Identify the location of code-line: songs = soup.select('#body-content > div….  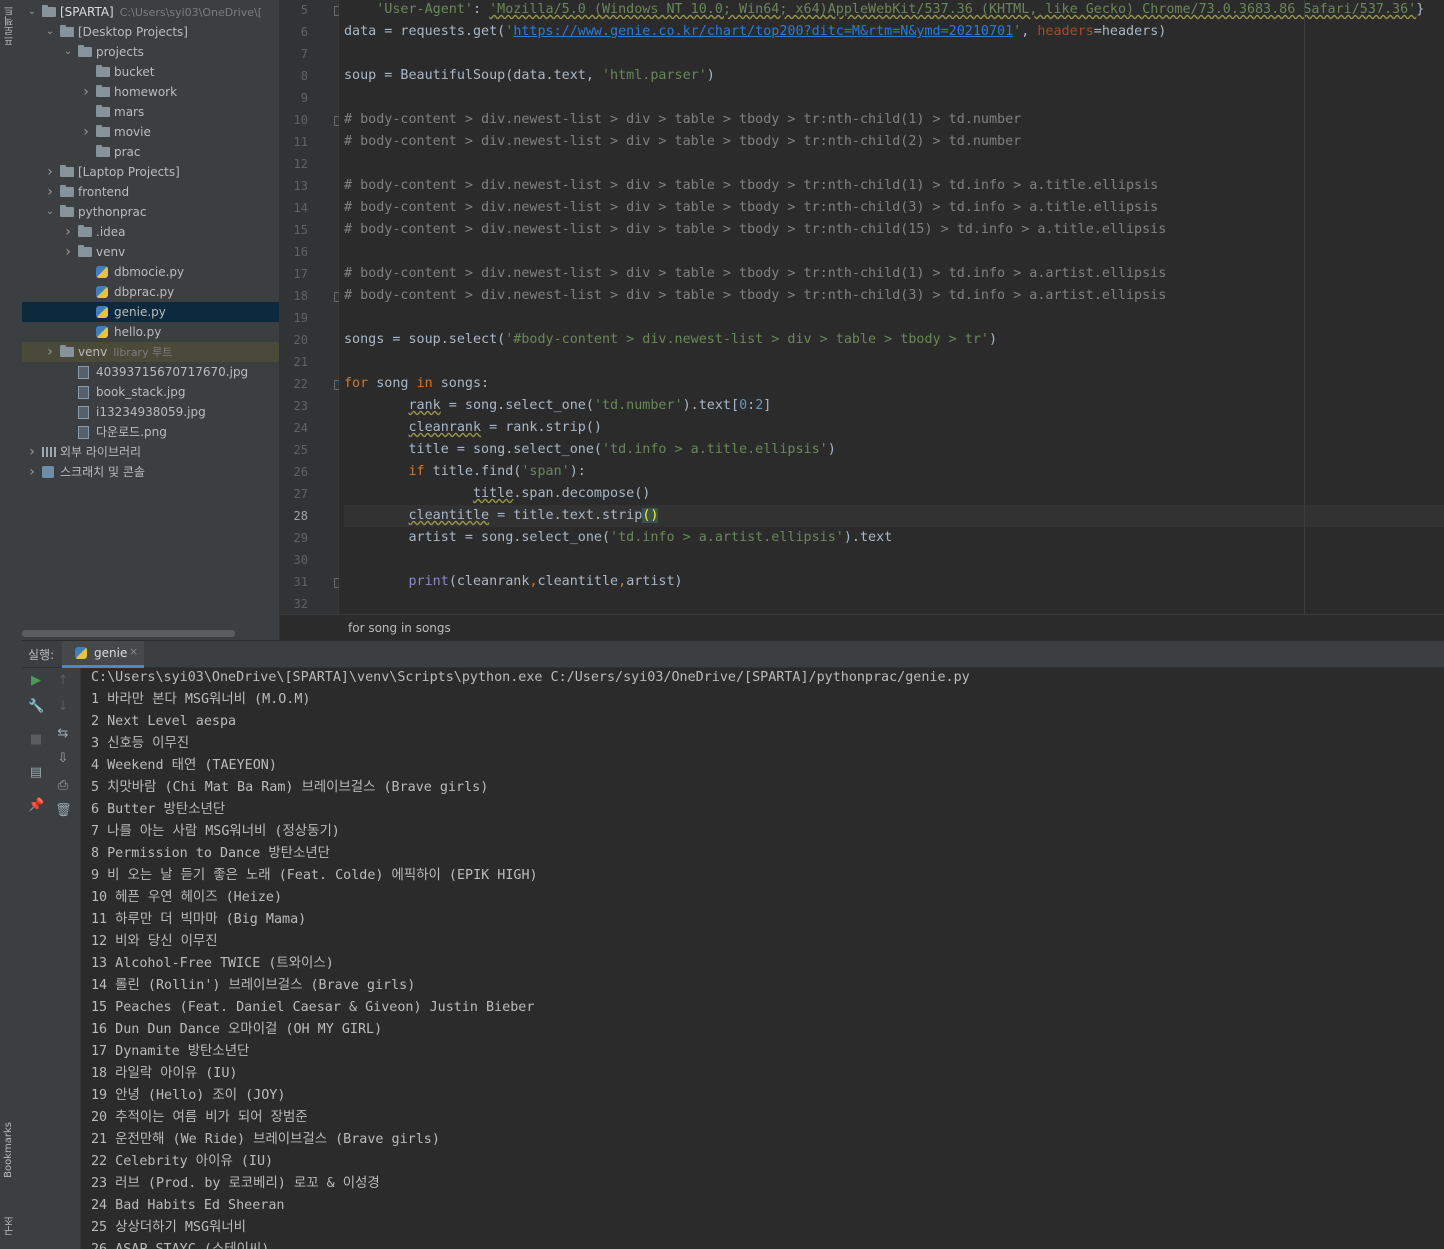
(670, 340).